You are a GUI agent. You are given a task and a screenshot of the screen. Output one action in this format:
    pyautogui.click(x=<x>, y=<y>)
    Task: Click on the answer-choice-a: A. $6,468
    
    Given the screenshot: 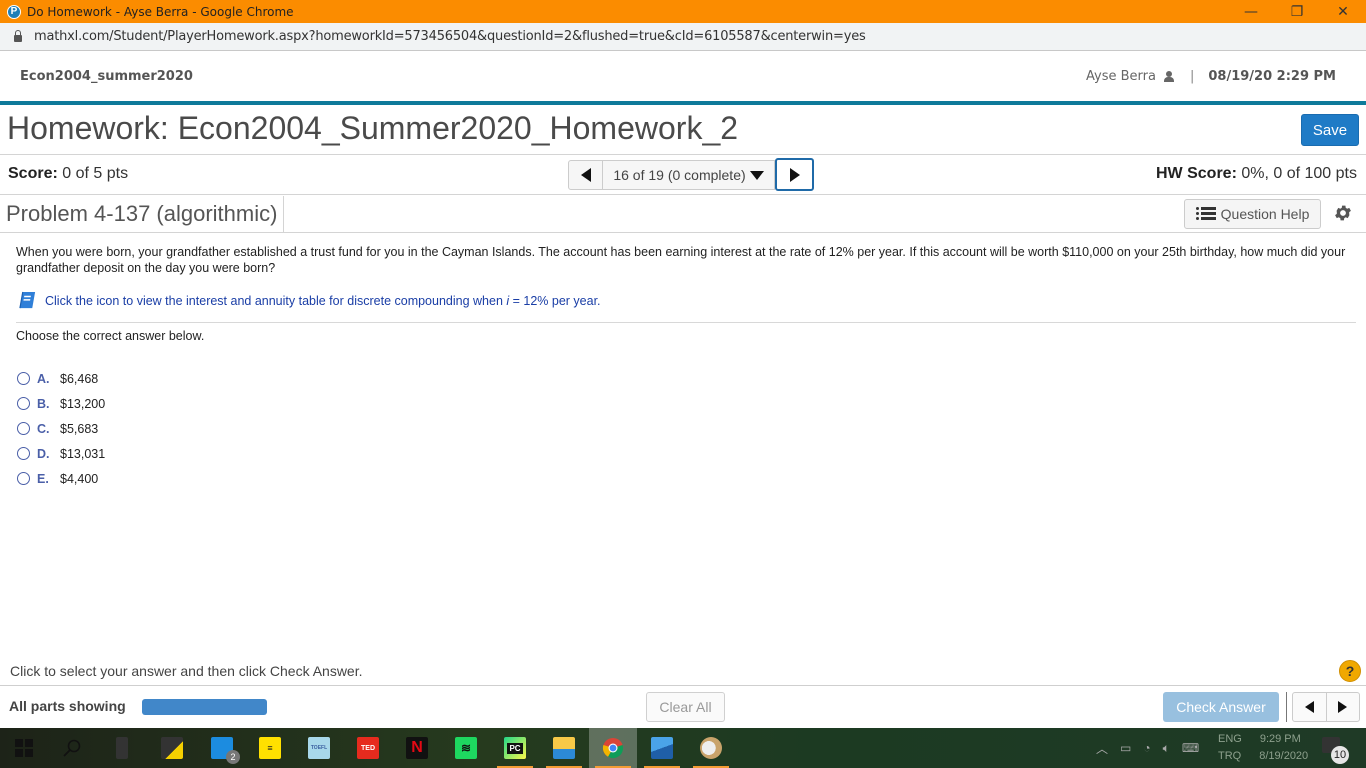 What is the action you would take?
    pyautogui.click(x=61, y=378)
    